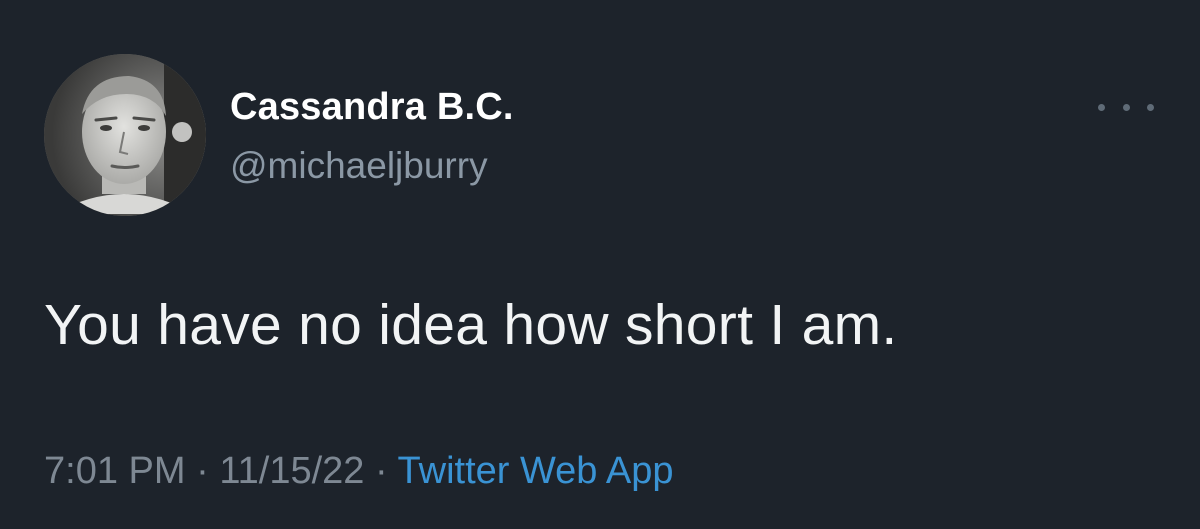 The image size is (1200, 529). I want to click on tweet-text: You have no idea how short I am., so click(471, 325).